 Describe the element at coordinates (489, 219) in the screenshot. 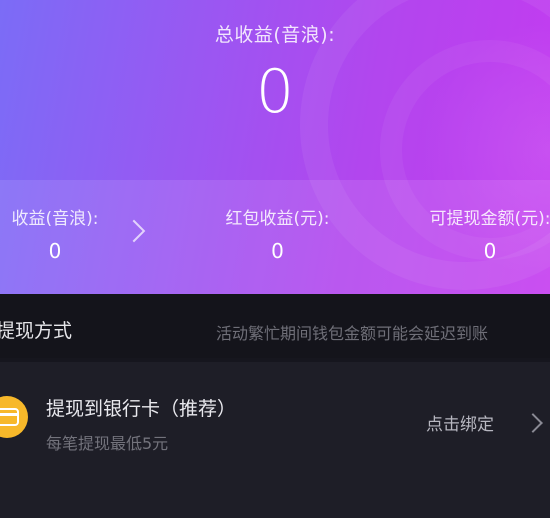

I see `stat-label: 可提现金额(元):` at that location.